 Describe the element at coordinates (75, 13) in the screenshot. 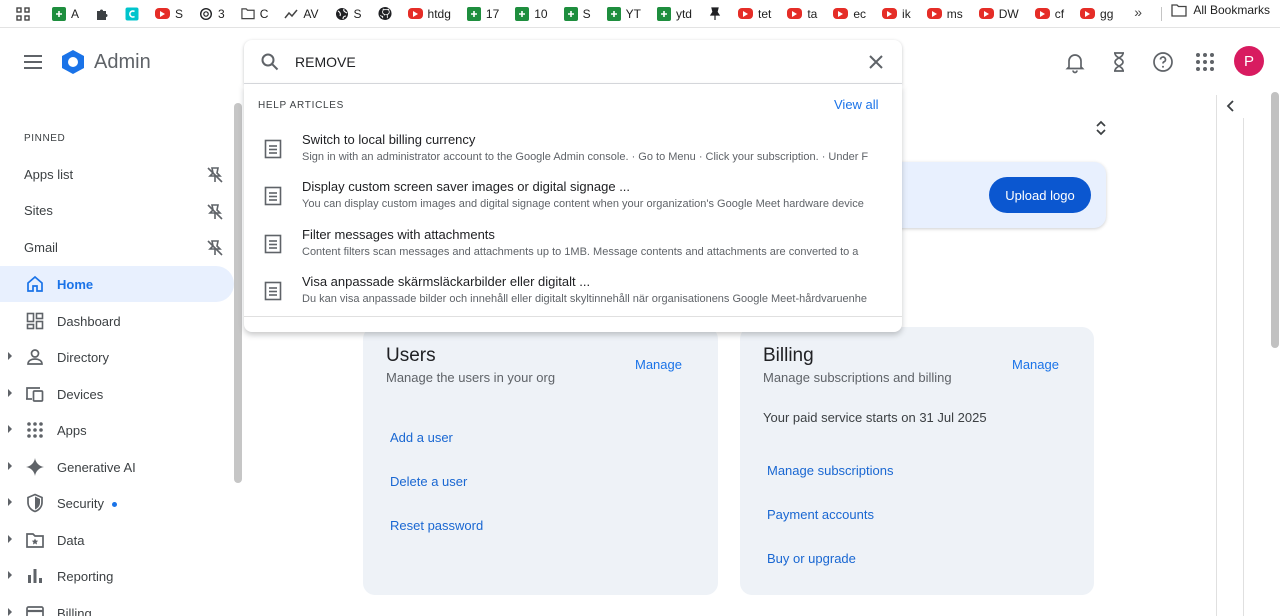

I see `bookmark-label: A` at that location.